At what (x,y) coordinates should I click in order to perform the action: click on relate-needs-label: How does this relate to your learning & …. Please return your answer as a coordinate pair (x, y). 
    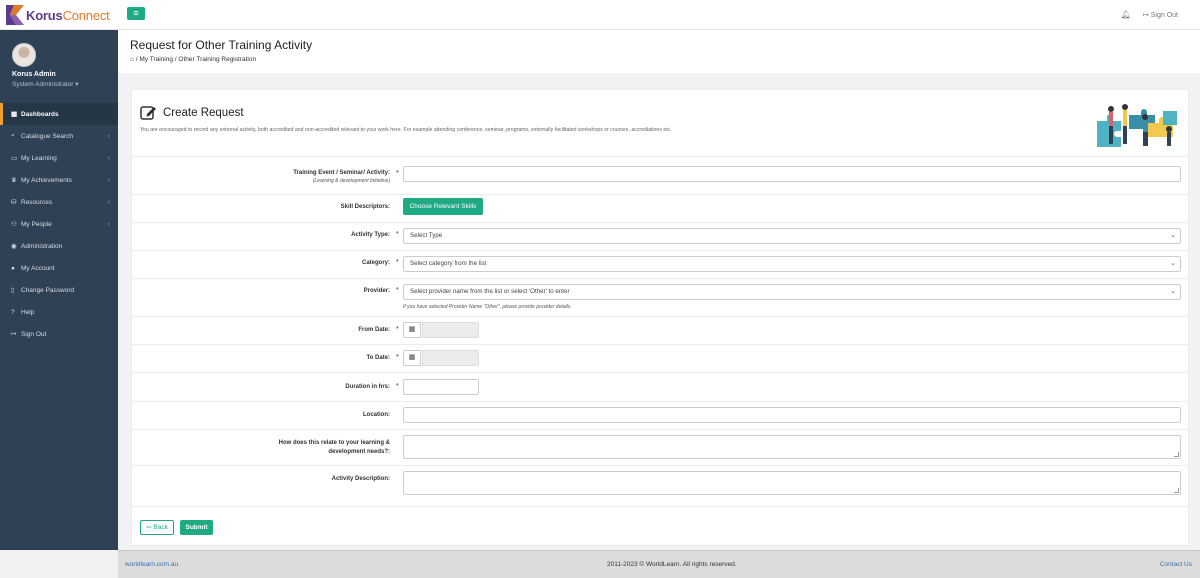
    Looking at the image, I should click on (334, 447).